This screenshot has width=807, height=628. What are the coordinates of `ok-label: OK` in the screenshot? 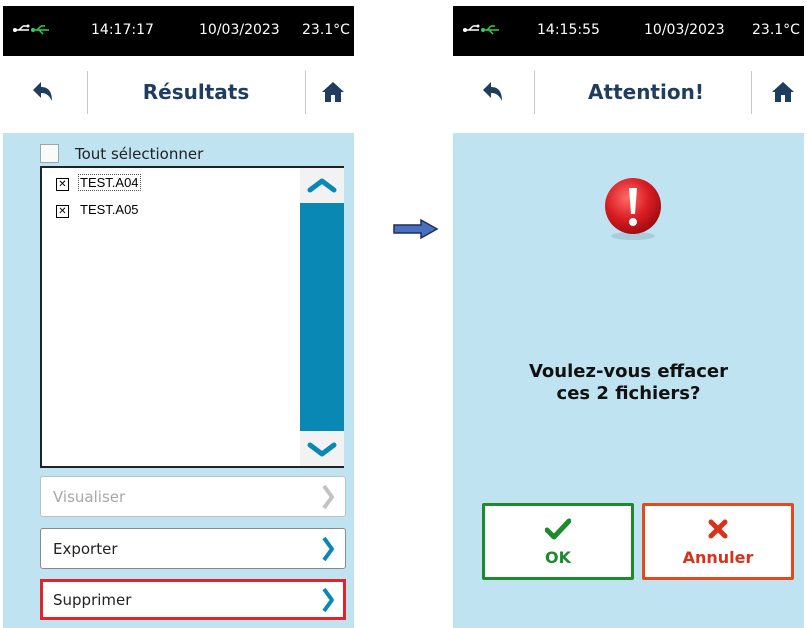 It's located at (558, 557).